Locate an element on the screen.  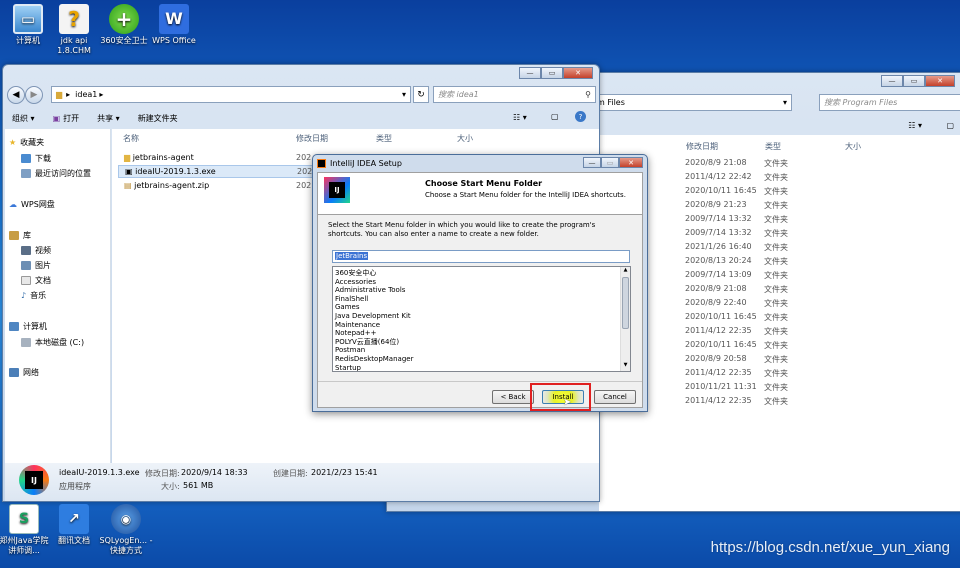
open-button: ▣ 打开 is located at coordinates (66, 118).